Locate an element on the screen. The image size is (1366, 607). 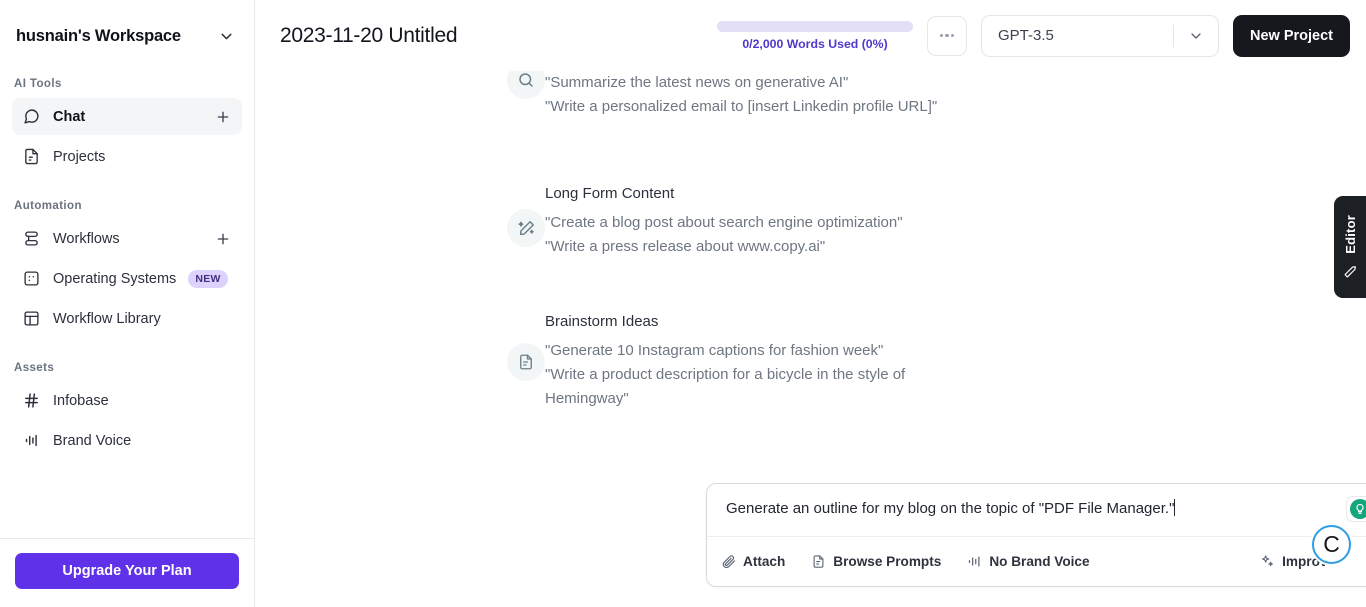
sidebar-item-label: Operating Systems is located at coordinates (115, 278).